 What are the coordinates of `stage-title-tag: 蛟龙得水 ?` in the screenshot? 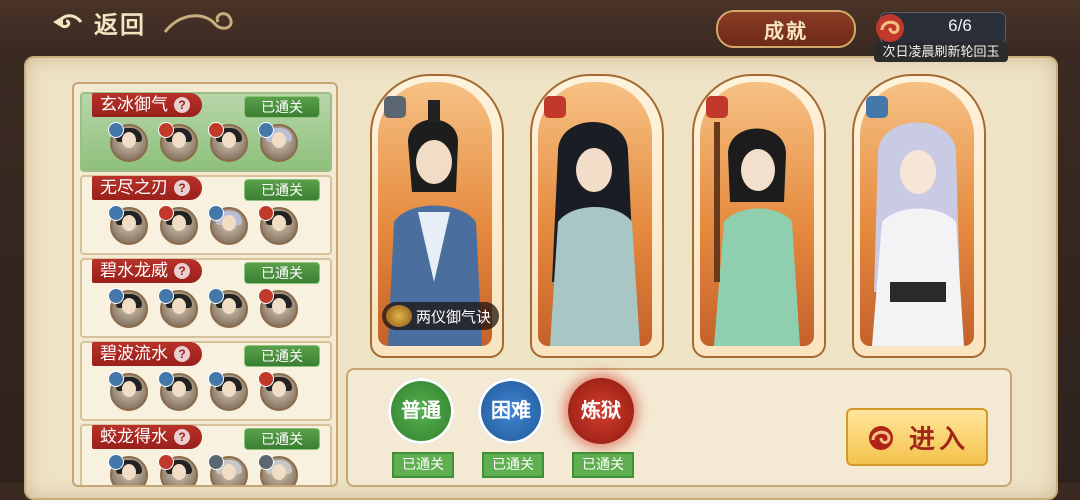 It's located at (147, 437).